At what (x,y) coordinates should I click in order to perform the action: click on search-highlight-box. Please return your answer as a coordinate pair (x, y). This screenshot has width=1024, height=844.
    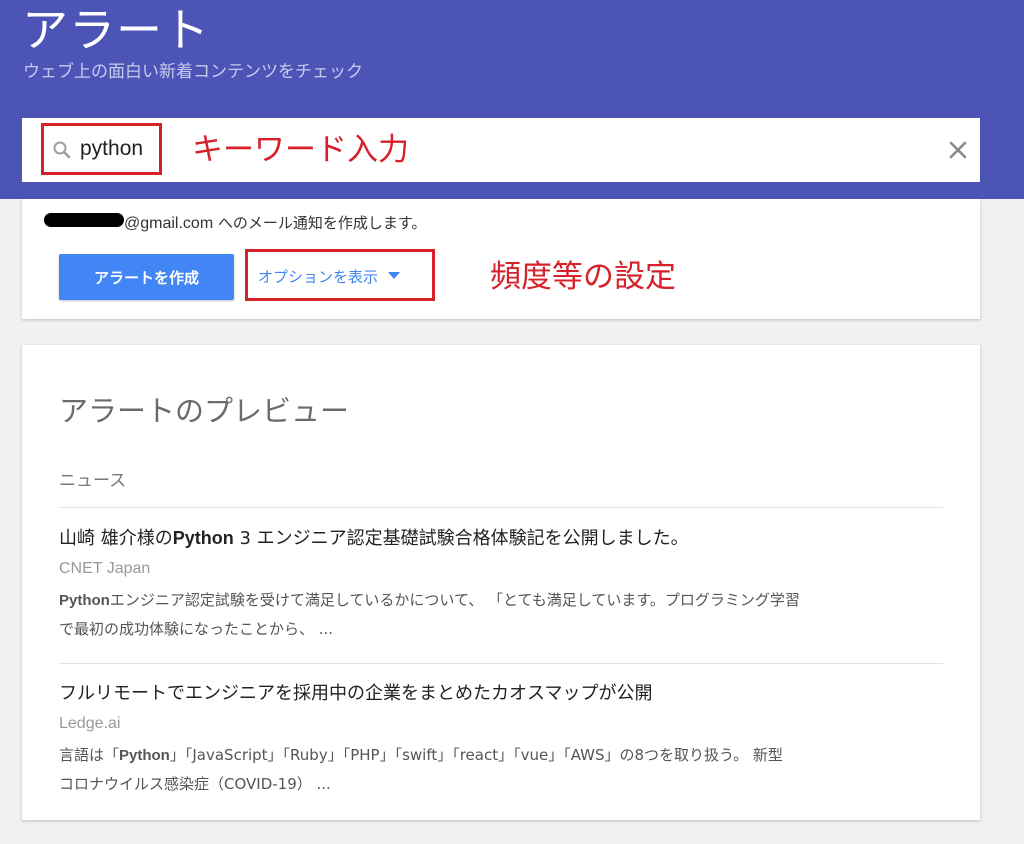
    Looking at the image, I should click on (101, 149).